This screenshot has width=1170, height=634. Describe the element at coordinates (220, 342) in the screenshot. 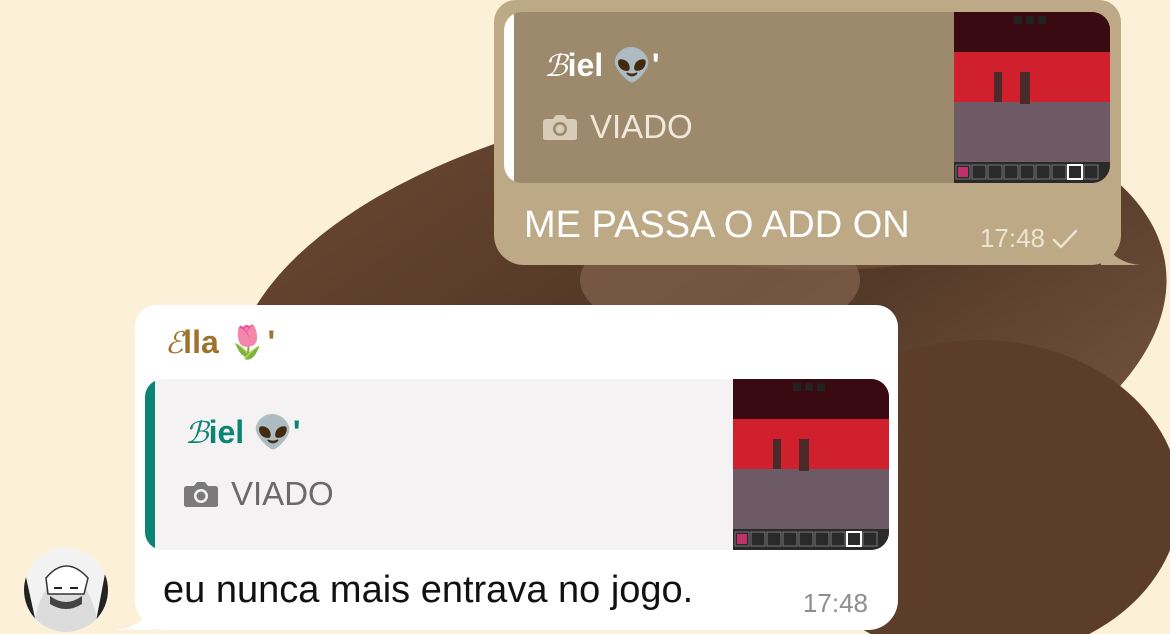

I see `sender-name: ℰlla 🌷'` at that location.